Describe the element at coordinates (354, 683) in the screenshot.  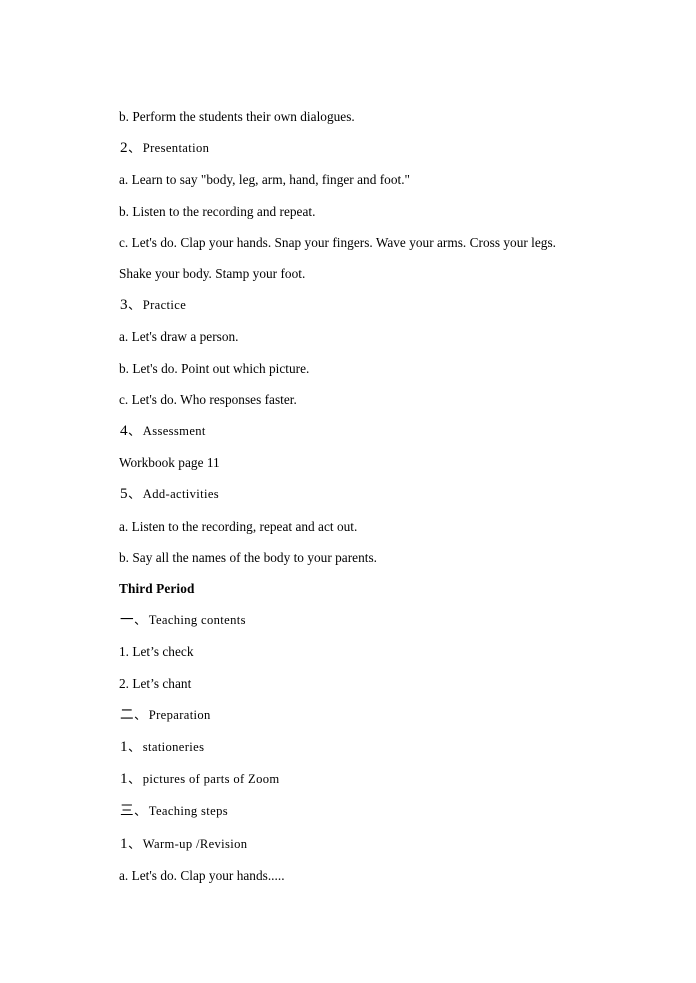
I see `line-lets-chant: 2. Let’s chant` at that location.